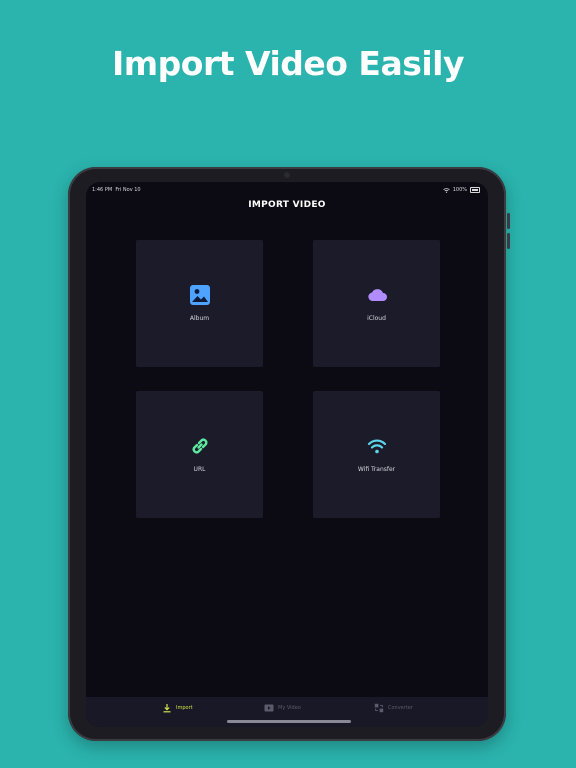 The width and height of the screenshot is (576, 768). I want to click on download-icon, so click(167, 708).